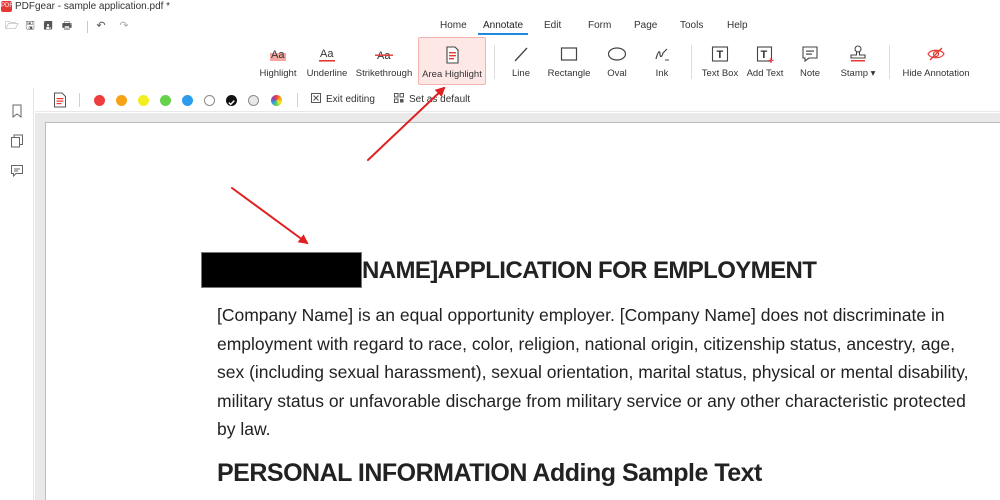  Describe the element at coordinates (617, 54) in the screenshot. I see `oval-icon` at that location.